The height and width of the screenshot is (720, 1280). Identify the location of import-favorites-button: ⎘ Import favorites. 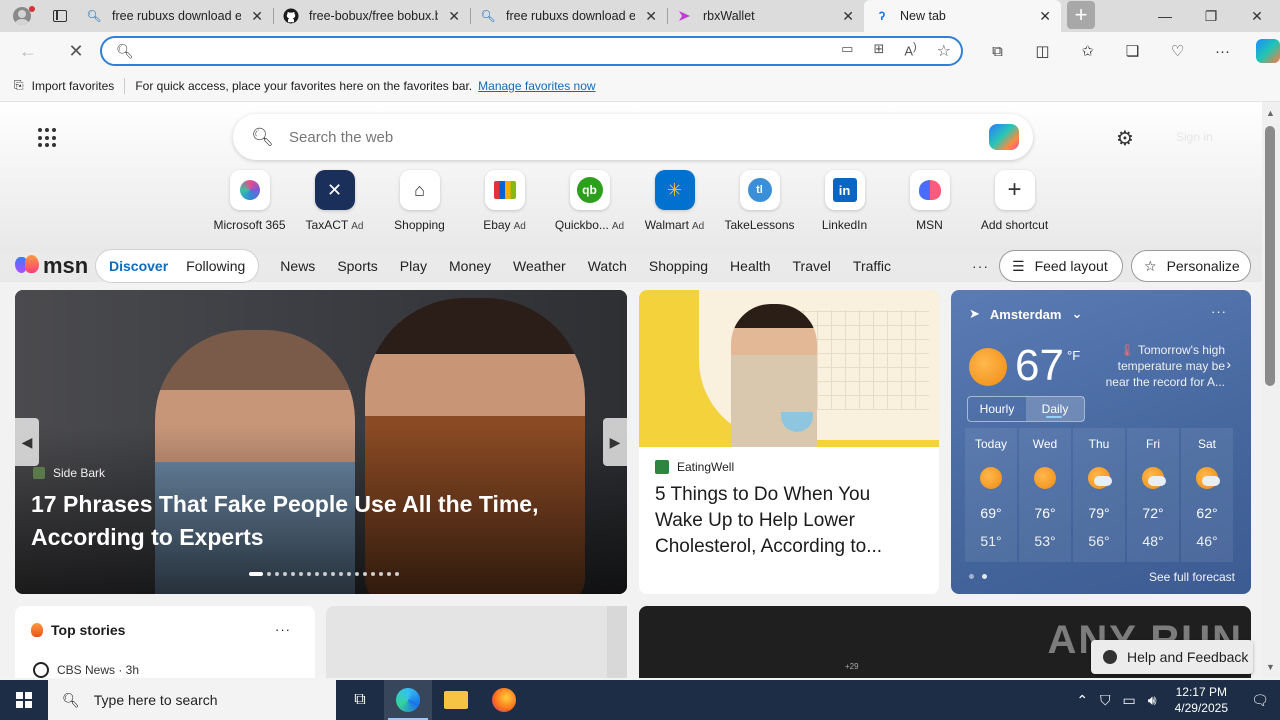
(64, 85).